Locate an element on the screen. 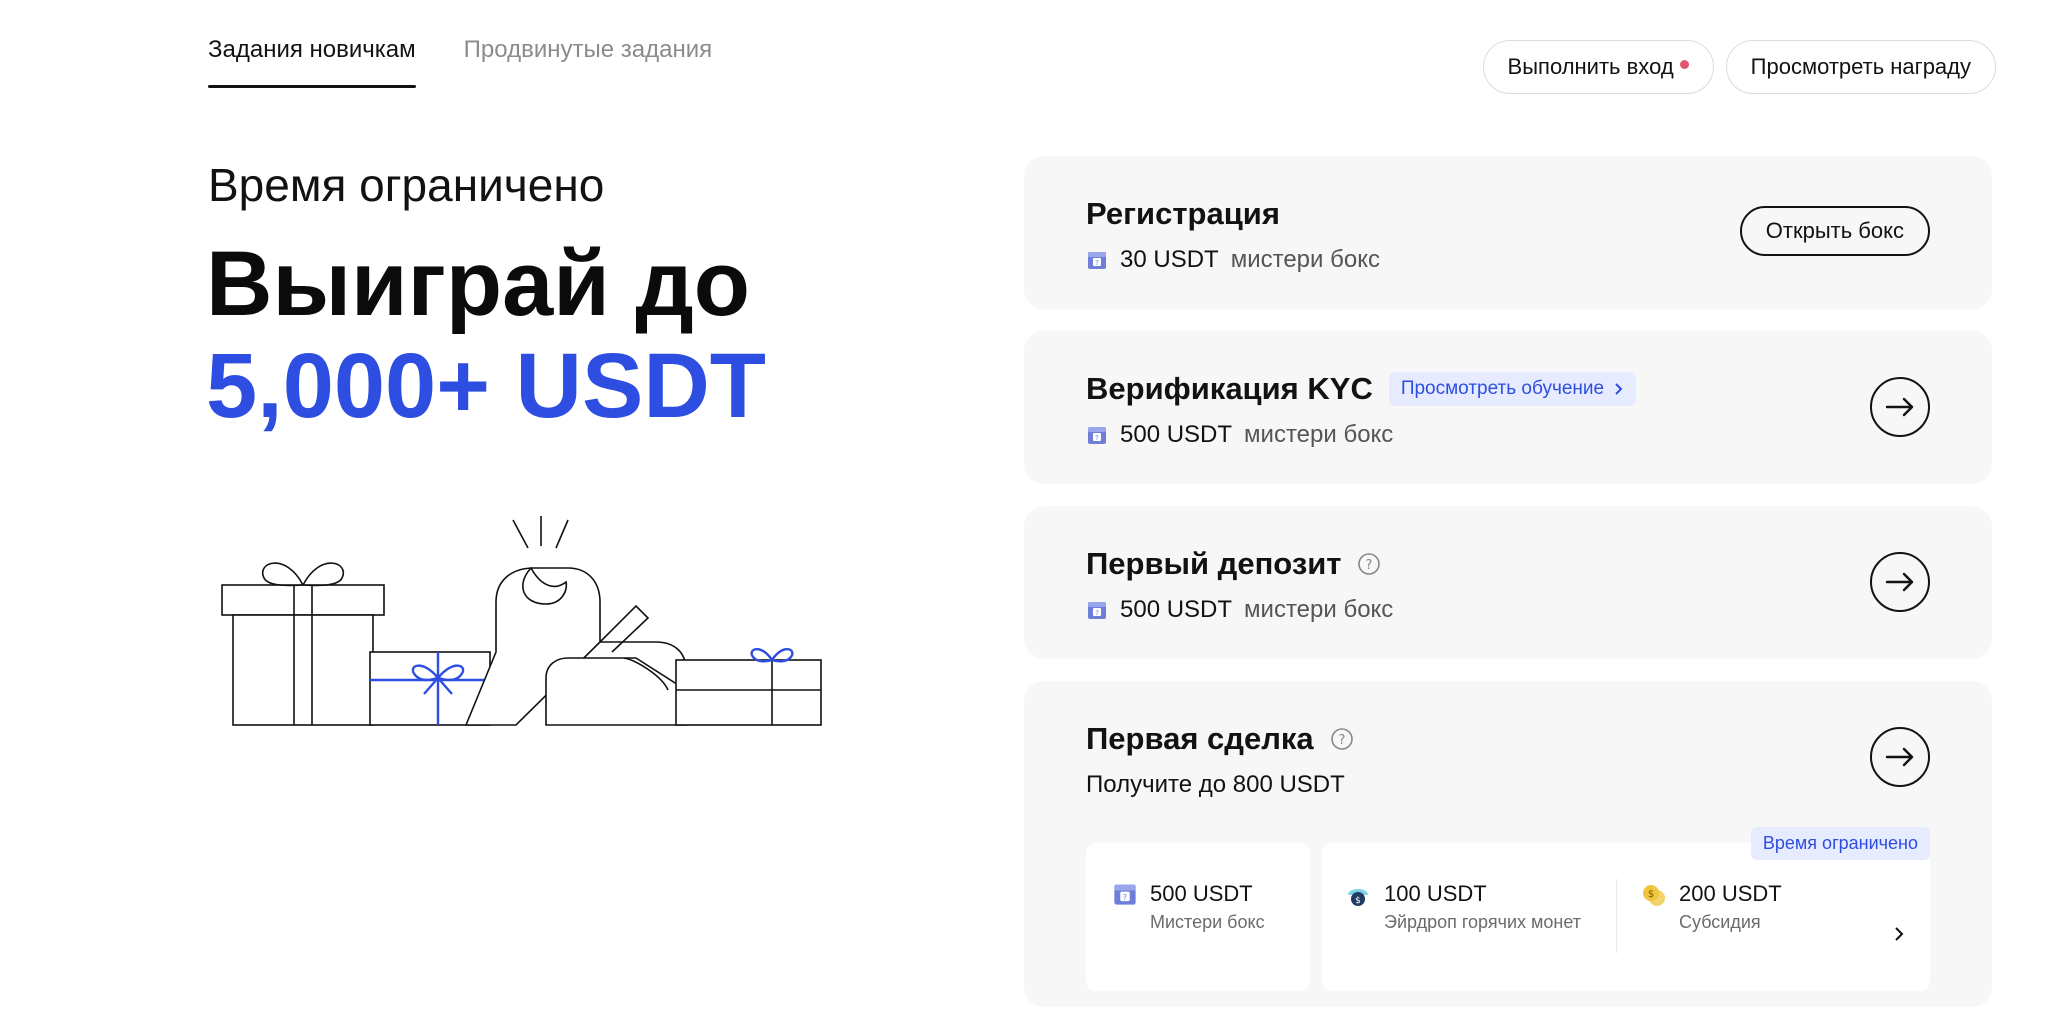  tab-advanced-tasks: Продвинутые задания is located at coordinates (588, 62).